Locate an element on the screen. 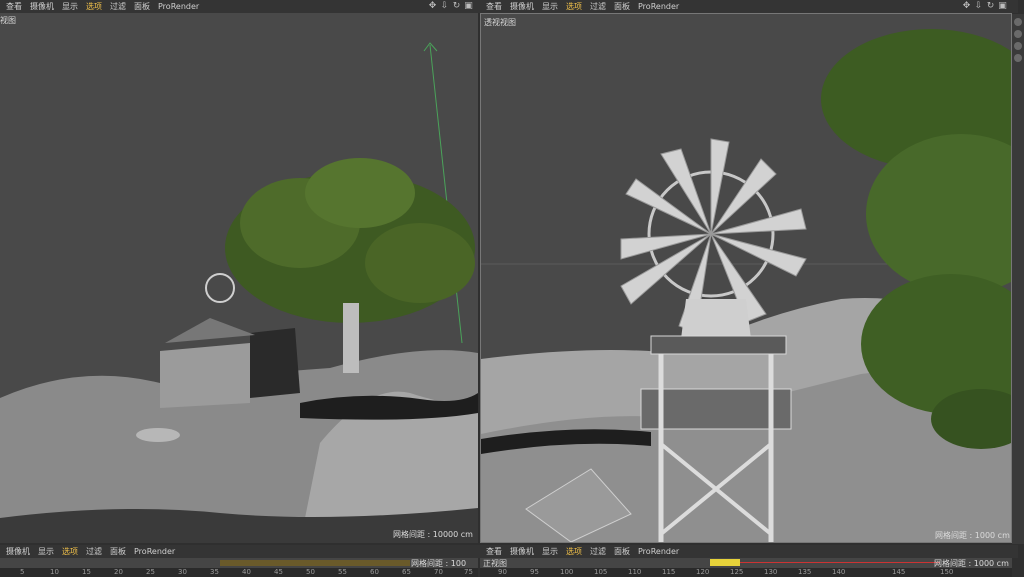 This screenshot has width=1024, height=577. ruler-tick: 35 is located at coordinates (214, 572).